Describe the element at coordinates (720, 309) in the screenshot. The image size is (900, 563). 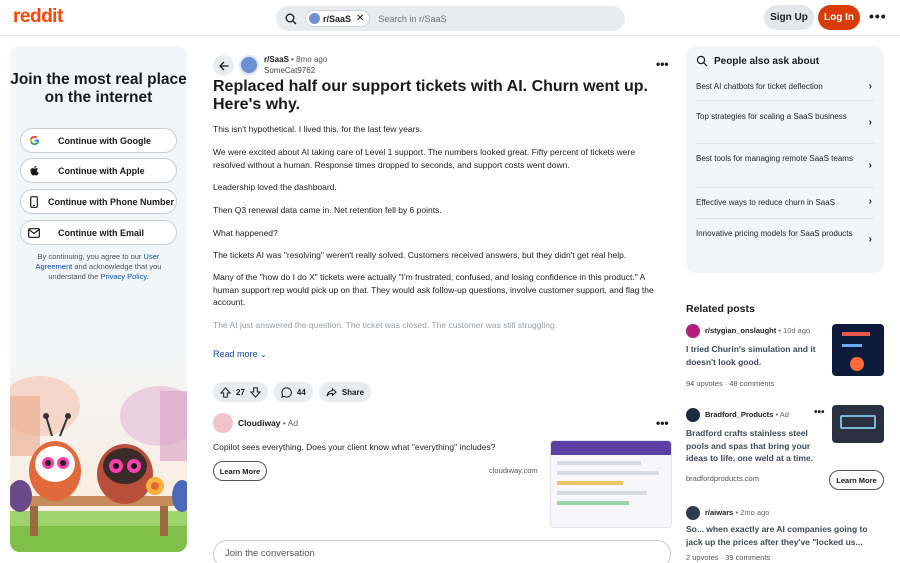
I see `related-posts-heading: Related posts` at that location.